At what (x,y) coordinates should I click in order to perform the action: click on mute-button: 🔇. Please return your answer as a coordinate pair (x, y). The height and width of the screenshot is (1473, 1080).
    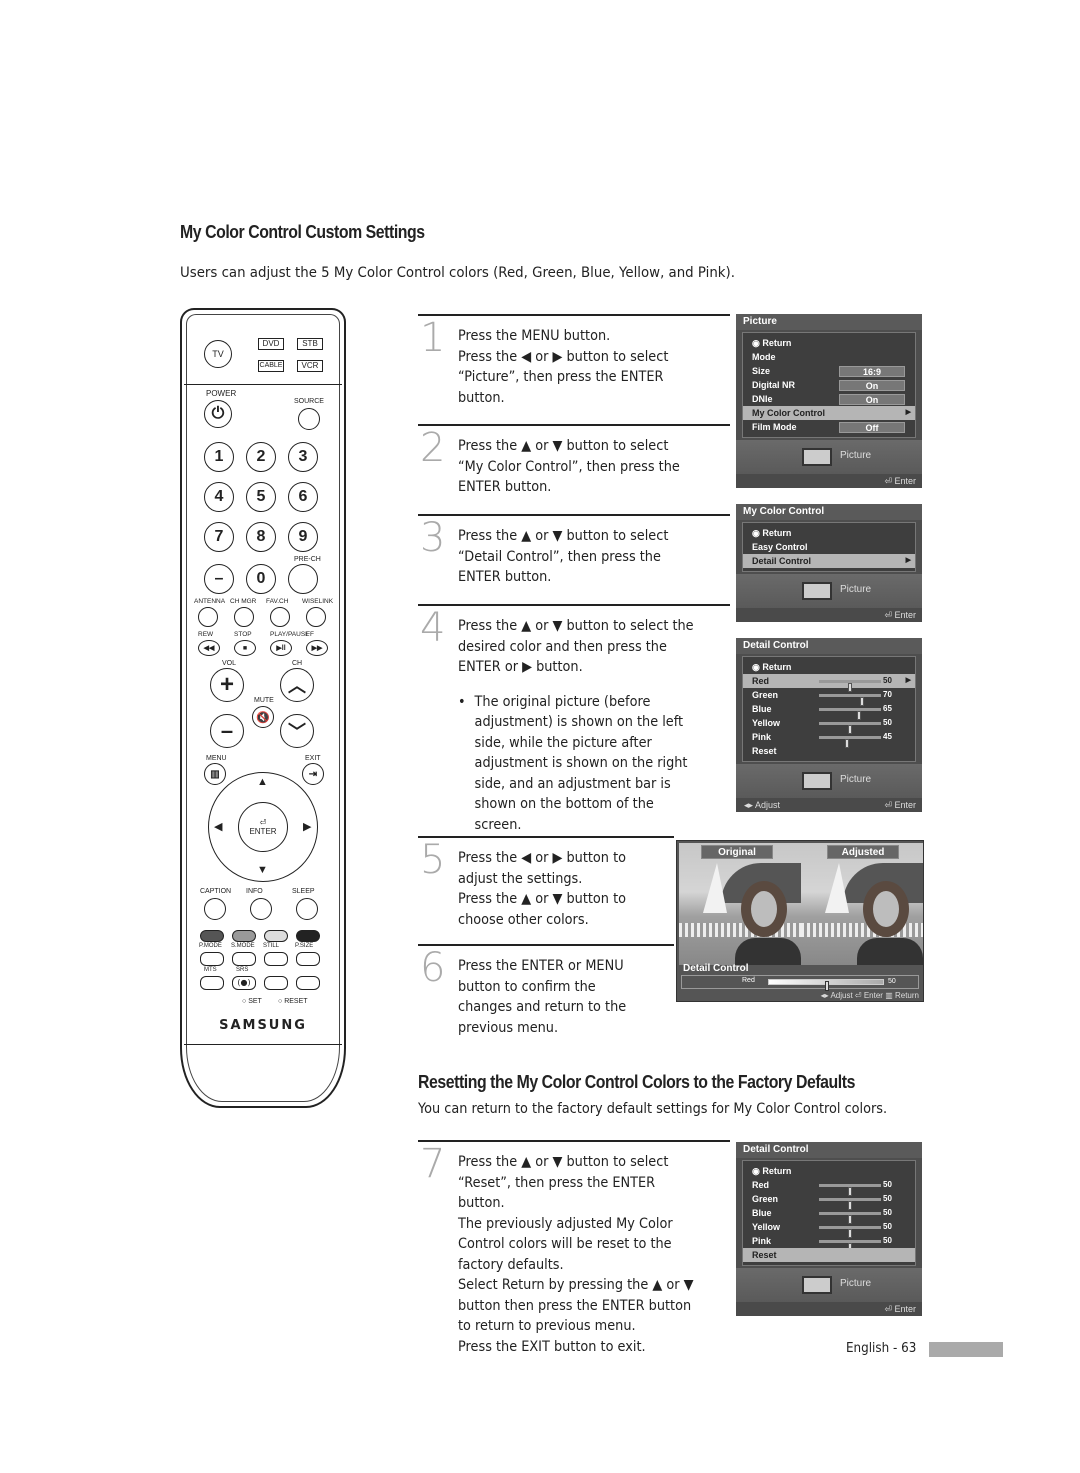
    Looking at the image, I should click on (263, 717).